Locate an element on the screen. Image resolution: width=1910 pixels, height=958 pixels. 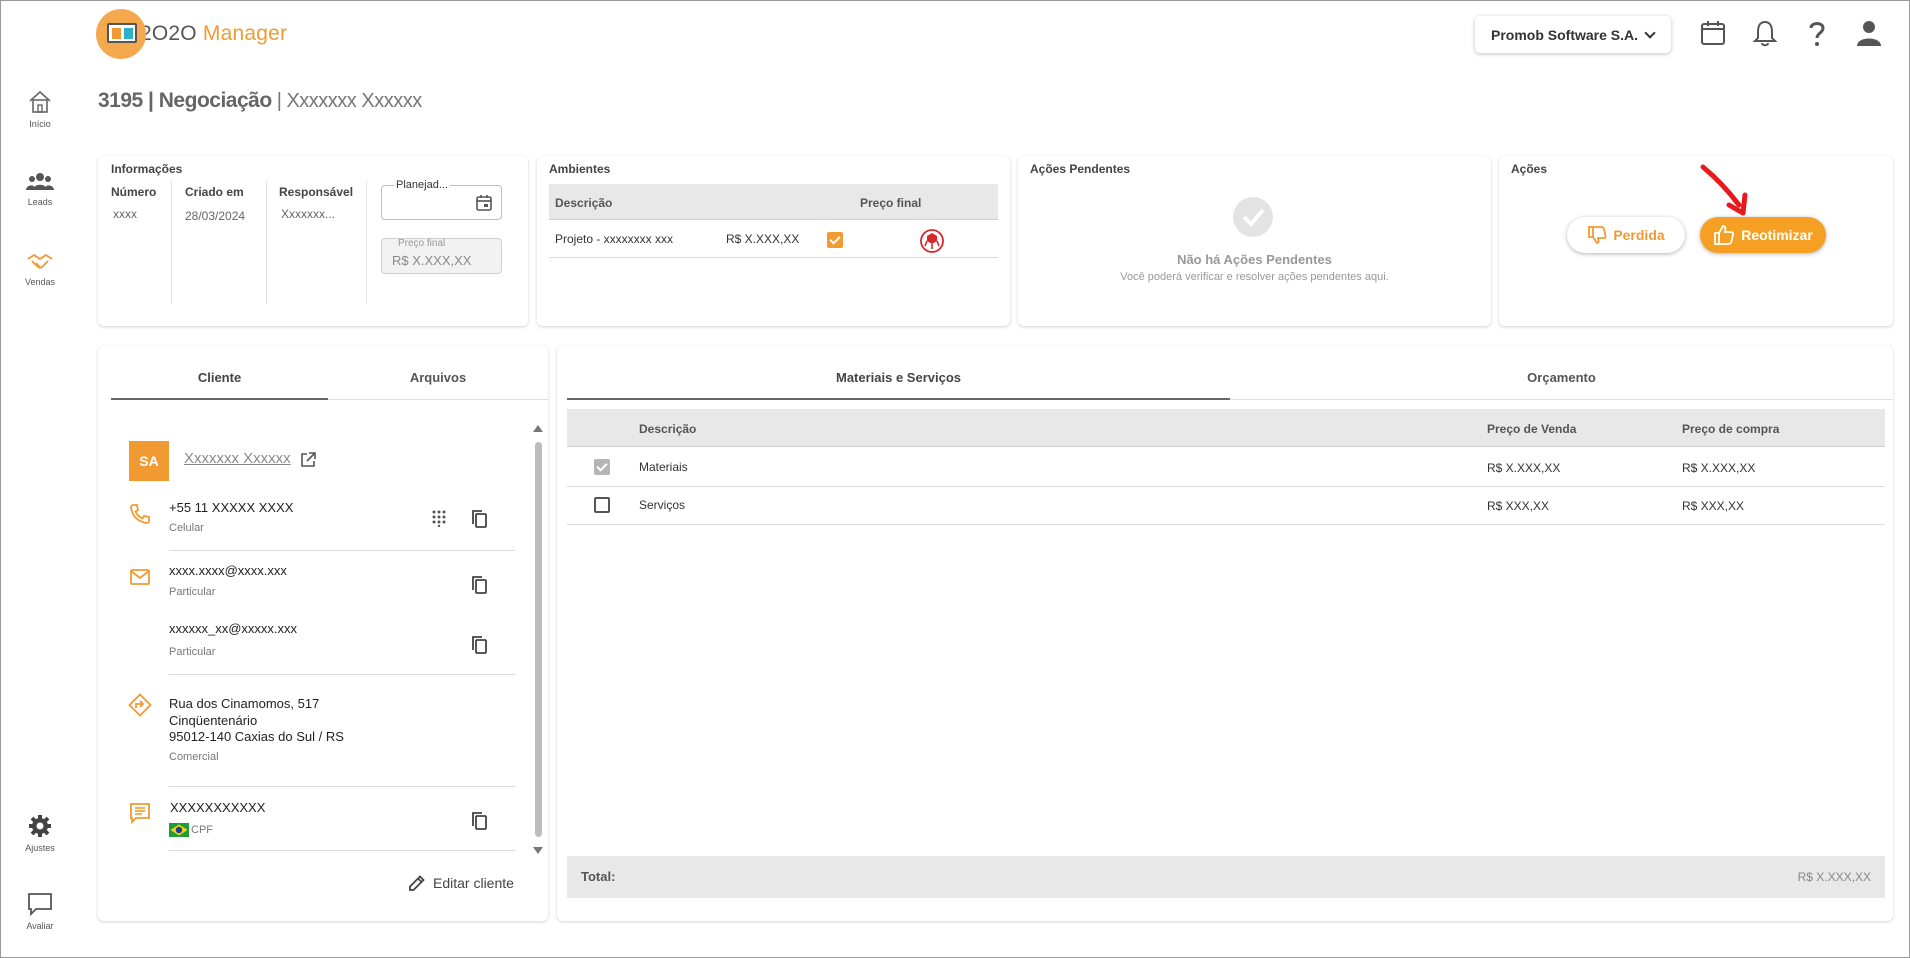
email1-value: xxxx.xxxx@xxxx.xxx is located at coordinates (228, 570).